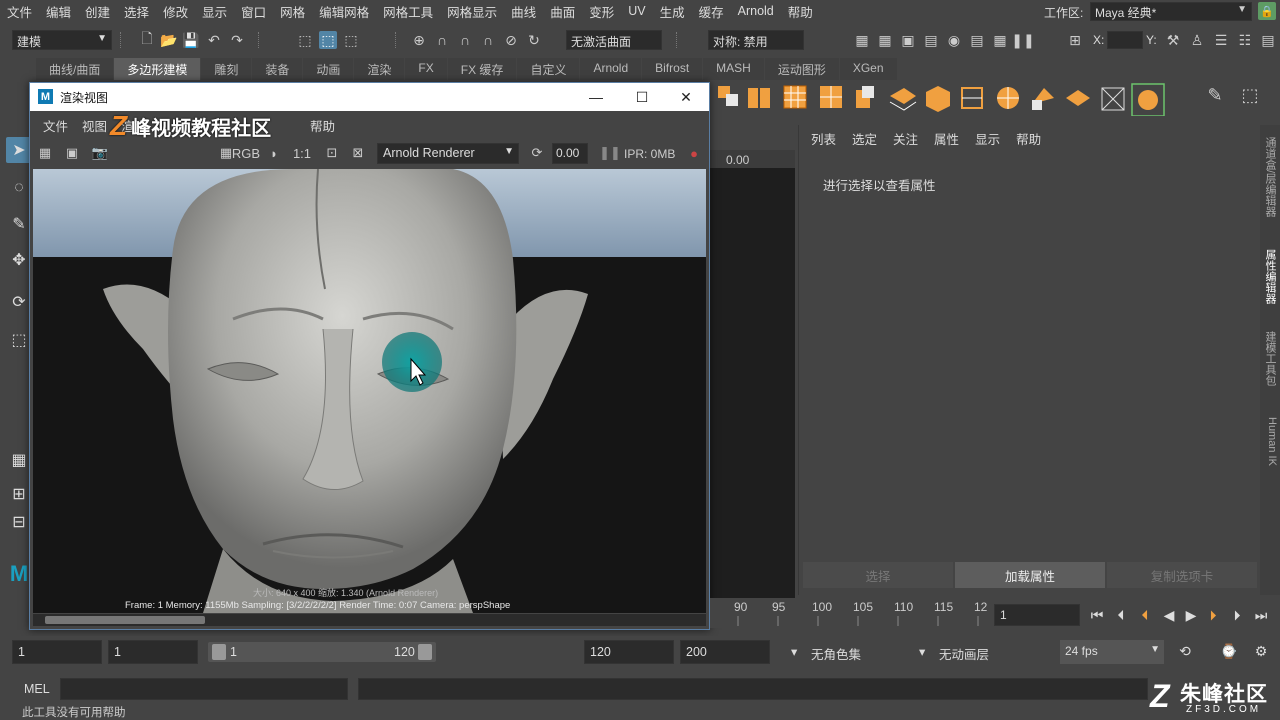 This screenshot has height=720, width=1280. I want to click on open-scene-icon: 📂, so click(169, 40).